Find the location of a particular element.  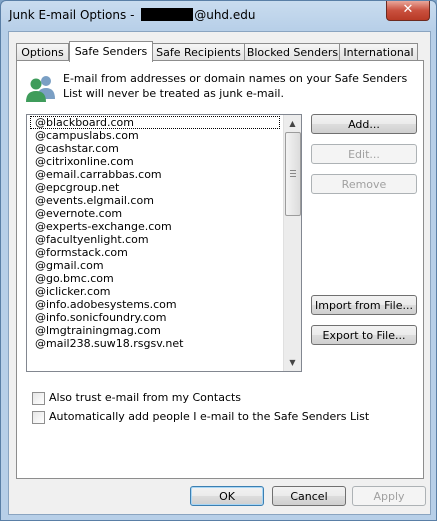

close-icon: ✕ is located at coordinates (408, 9).